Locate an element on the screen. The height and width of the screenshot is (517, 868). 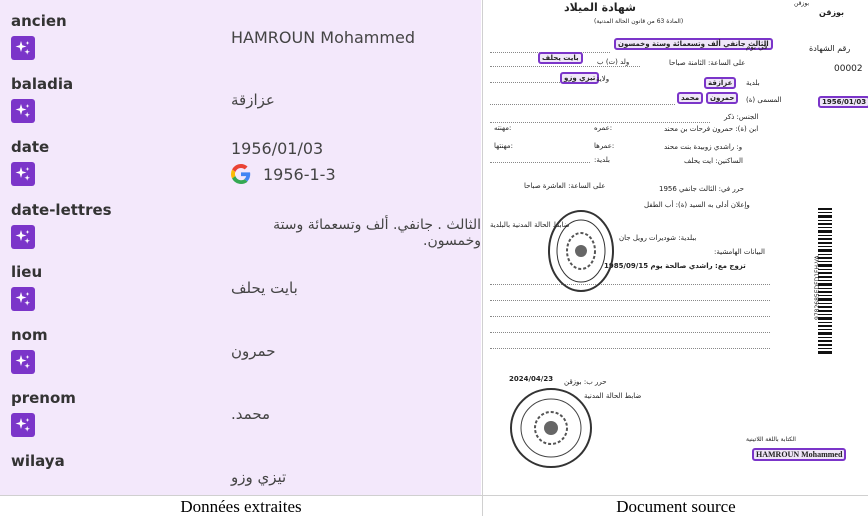
doc-line-wed: ببلدية: شوديرات رويل جان is located at coordinates (658, 238).